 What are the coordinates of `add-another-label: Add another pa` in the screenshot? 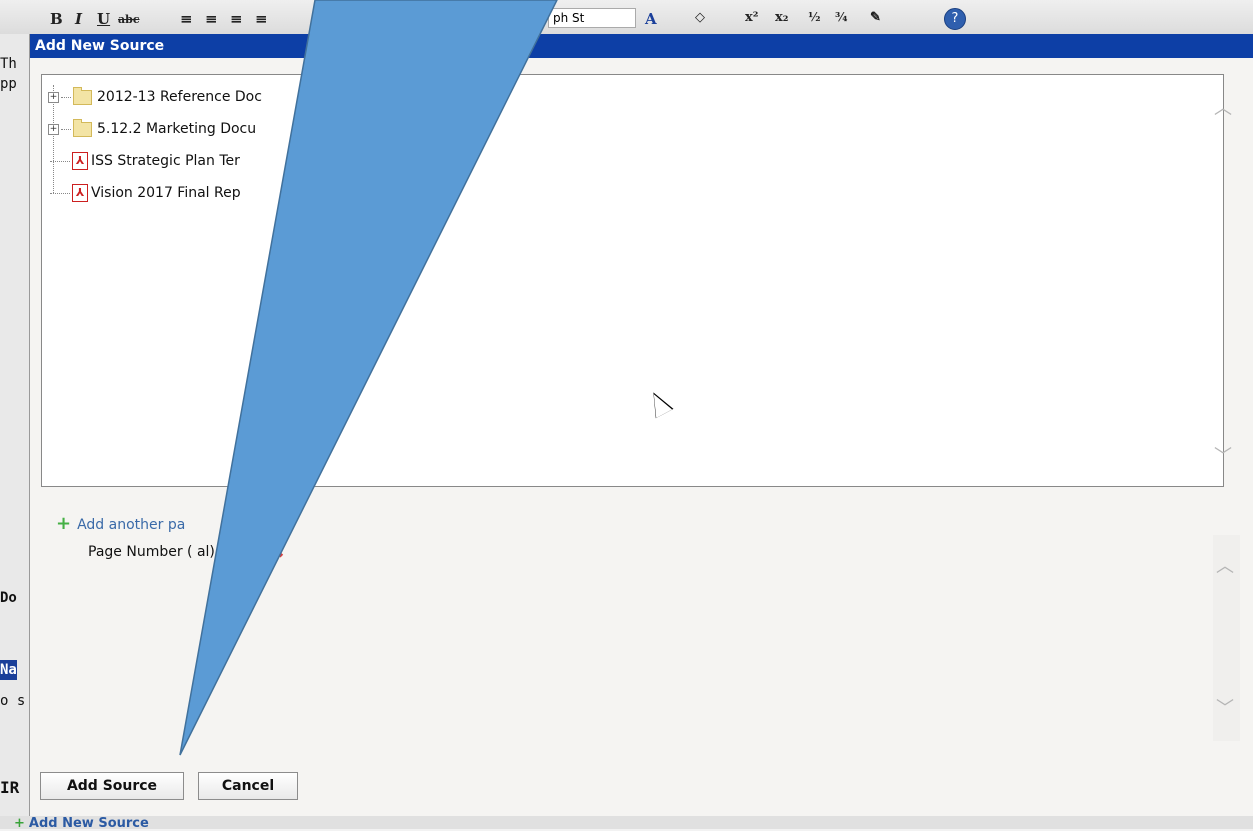 It's located at (131, 525).